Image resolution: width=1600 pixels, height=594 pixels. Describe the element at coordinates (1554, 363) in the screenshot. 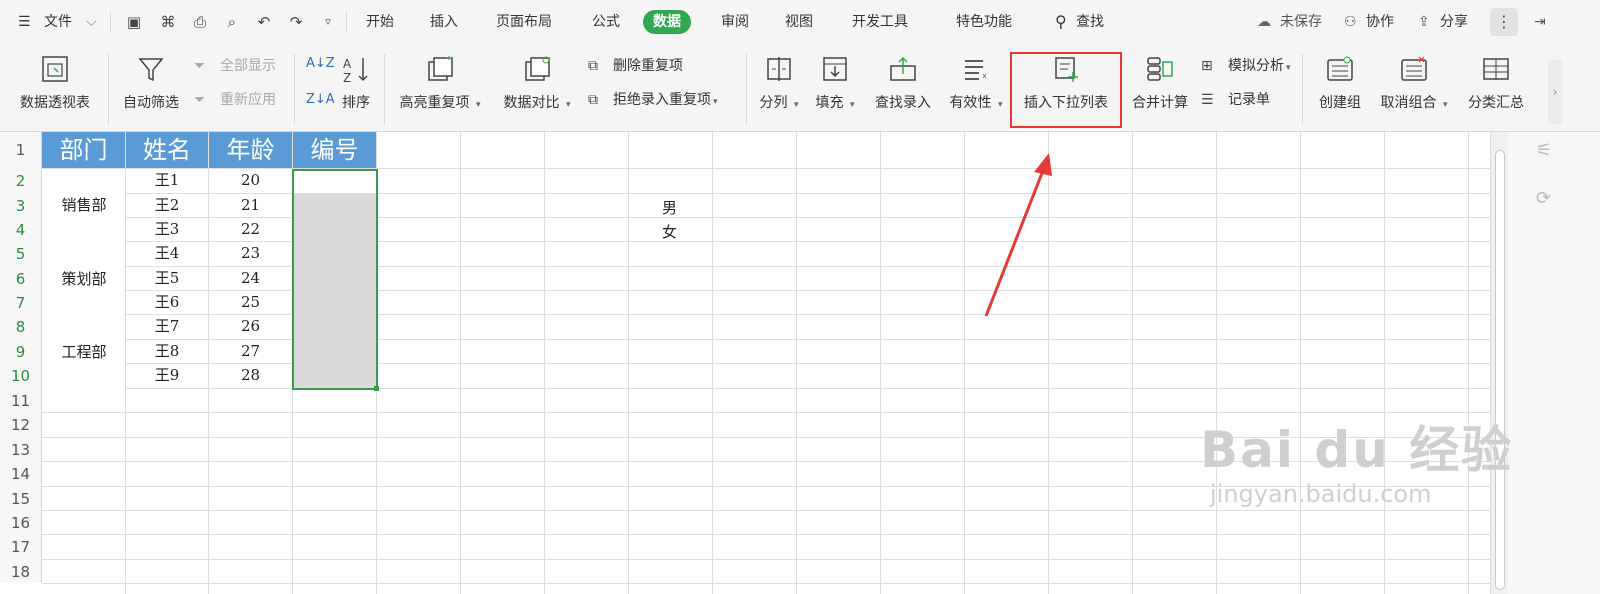

I see `side-panel: ⚟ ⟳` at that location.